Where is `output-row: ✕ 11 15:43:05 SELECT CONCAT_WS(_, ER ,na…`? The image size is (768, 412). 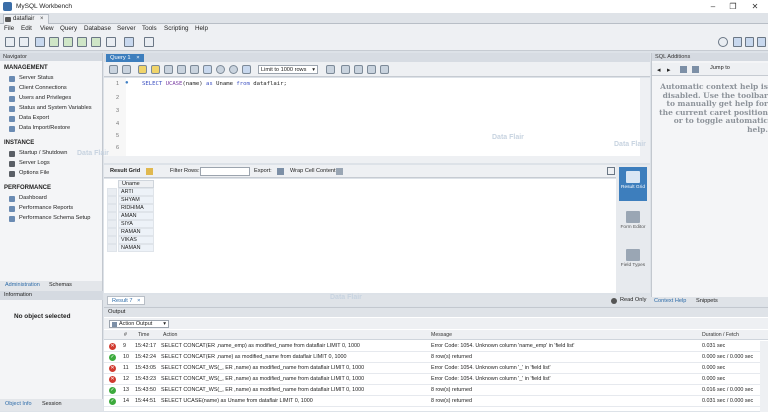 output-row: ✕ 11 15:43:05 SELECT CONCAT_WS(_, ER ,na… is located at coordinates (432, 368).